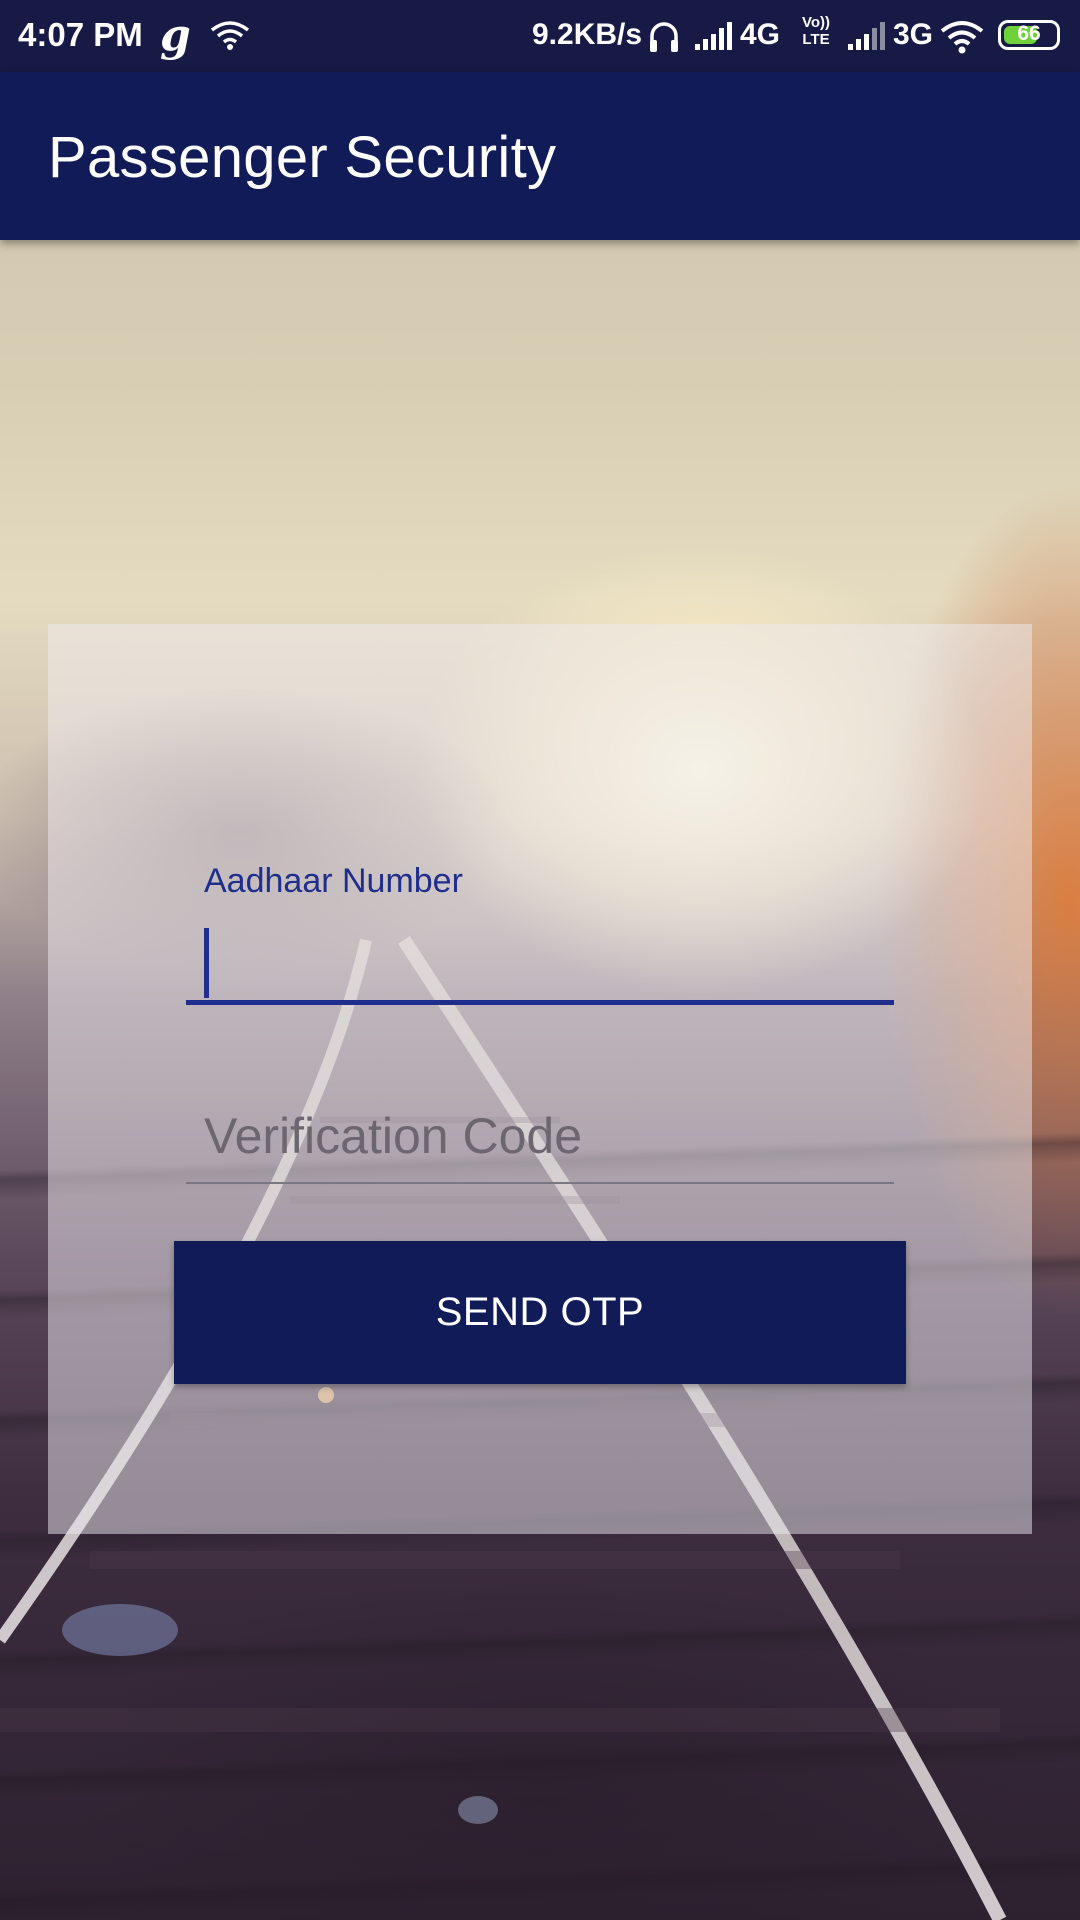 This screenshot has width=1080, height=1920. I want to click on battery-icon: 66, so click(1029, 35).